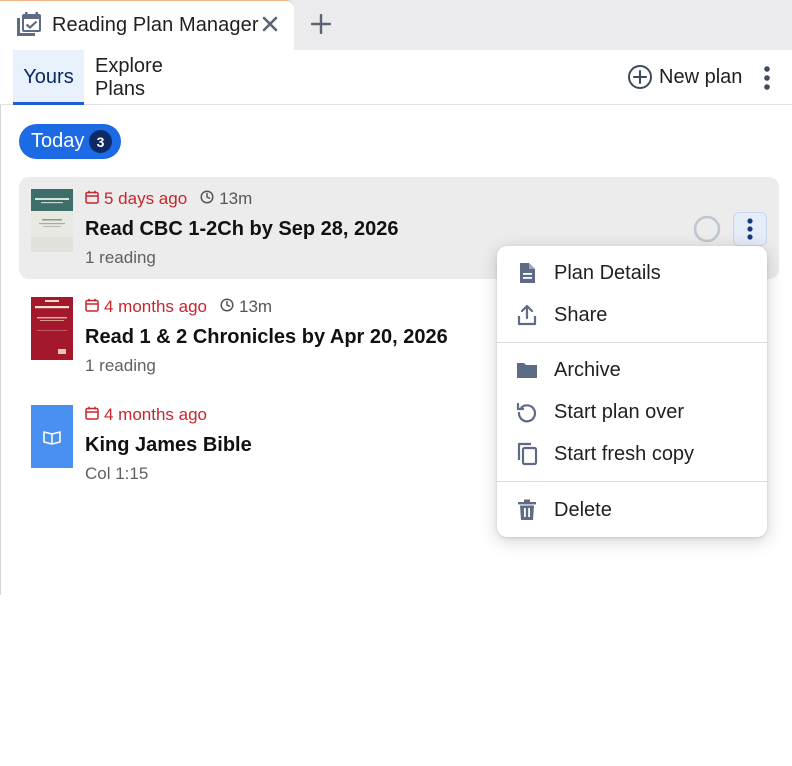  I want to click on left-divider, so click(0, 350).